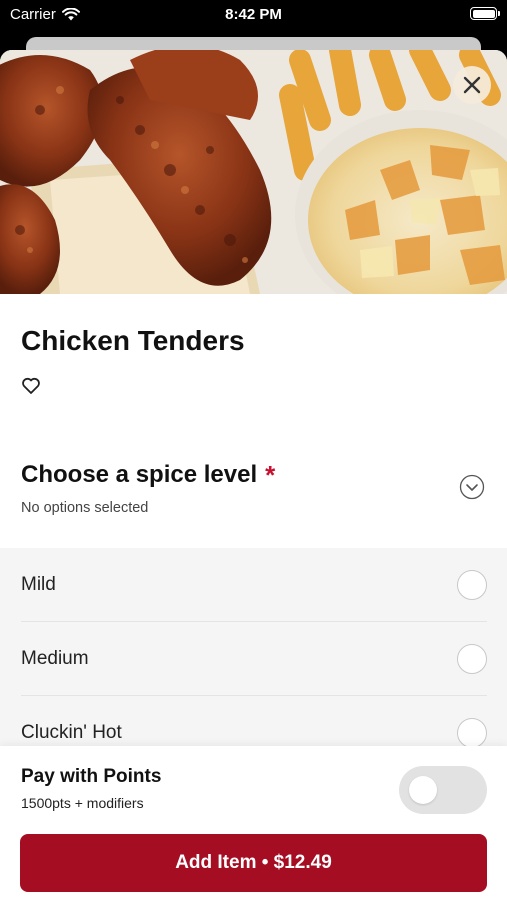  What do you see at coordinates (253, 585) in the screenshot?
I see `spice-option-mild: Mild` at bounding box center [253, 585].